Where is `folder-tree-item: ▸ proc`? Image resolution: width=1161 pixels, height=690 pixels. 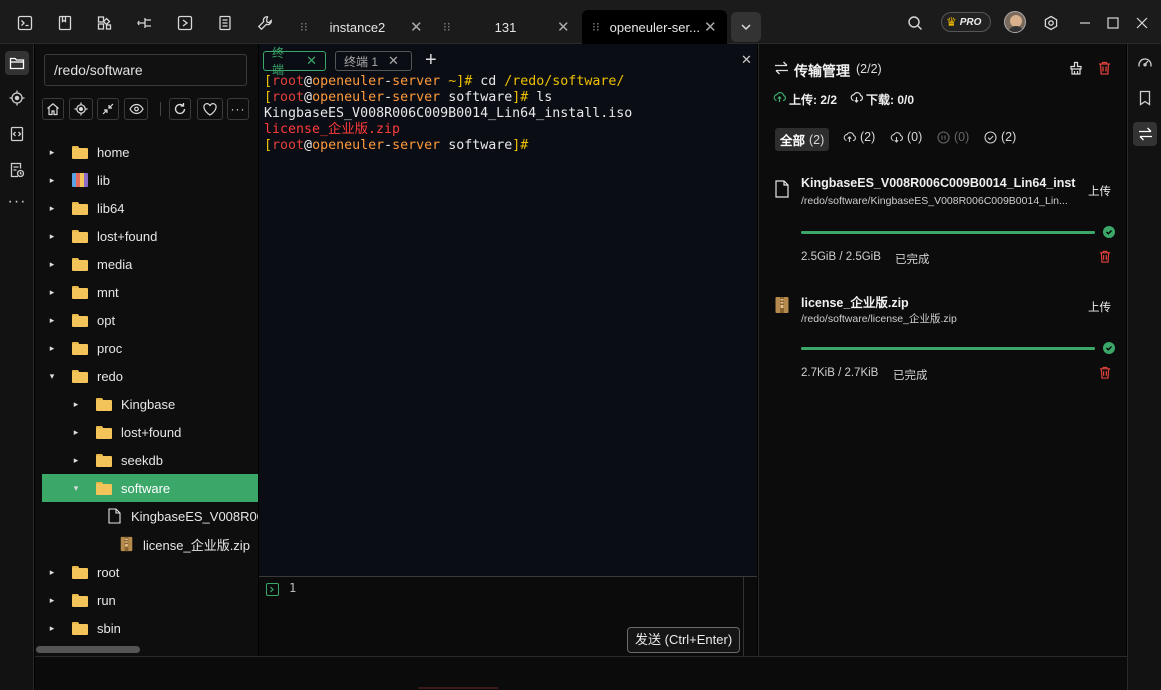
folder-tree-item: ▸ proc is located at coordinates (150, 348).